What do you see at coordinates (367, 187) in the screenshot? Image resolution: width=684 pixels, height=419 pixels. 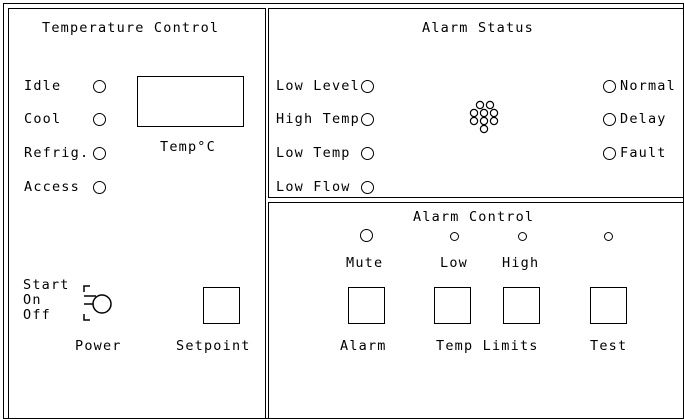 I see `alarm-led-low-flow` at bounding box center [367, 187].